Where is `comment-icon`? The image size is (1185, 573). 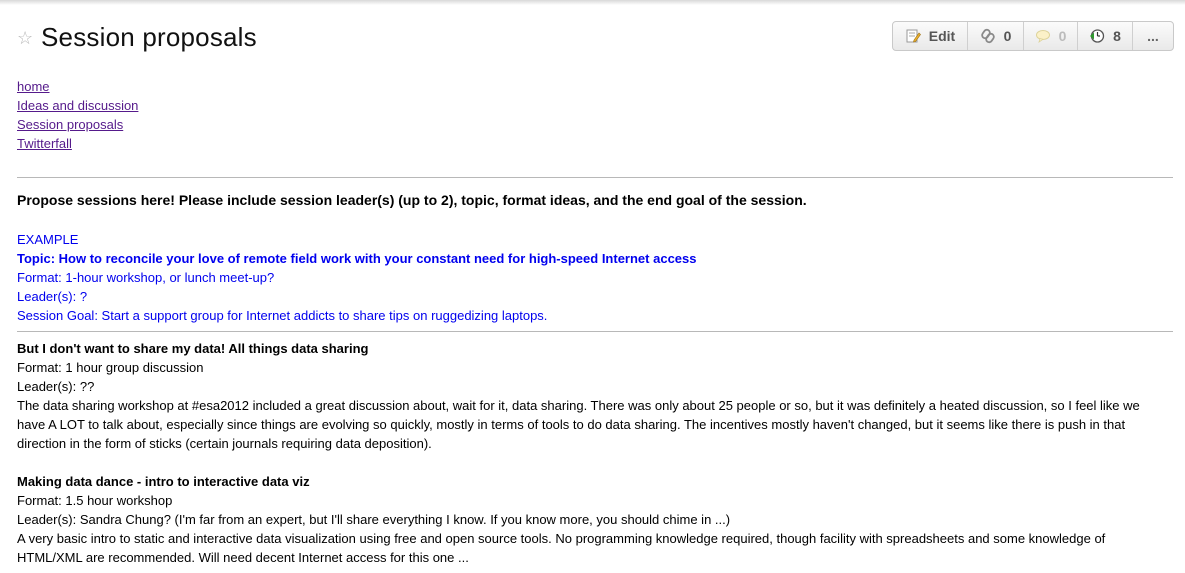 comment-icon is located at coordinates (1043, 36).